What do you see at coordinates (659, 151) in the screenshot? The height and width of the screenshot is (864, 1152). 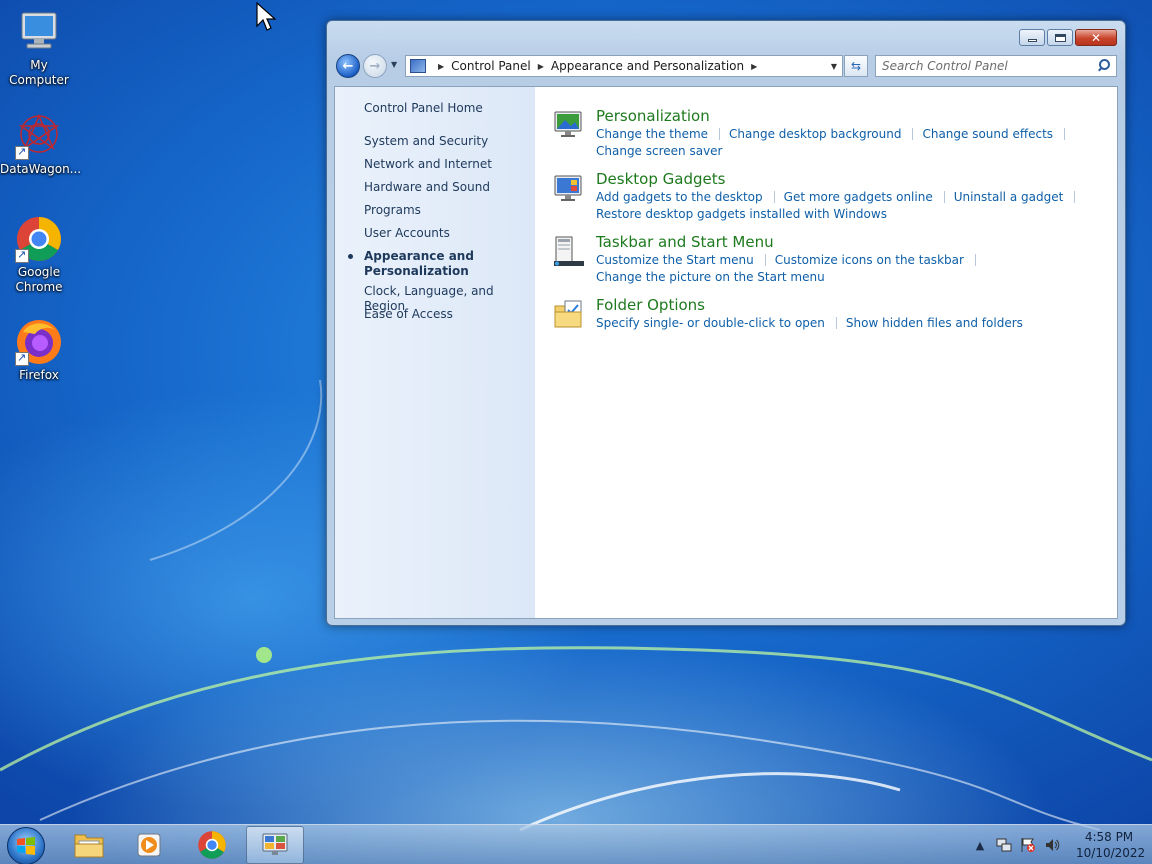 I see `change-screen-saver-link: Change screen saver` at bounding box center [659, 151].